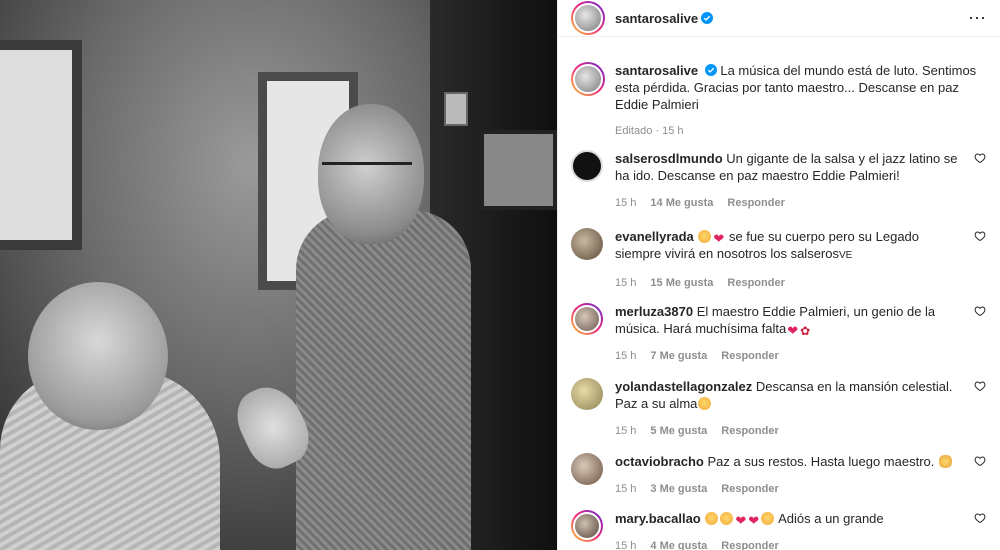  What do you see at coordinates (649, 131) in the screenshot?
I see `caption-meta: Editado · 15 h` at bounding box center [649, 131].